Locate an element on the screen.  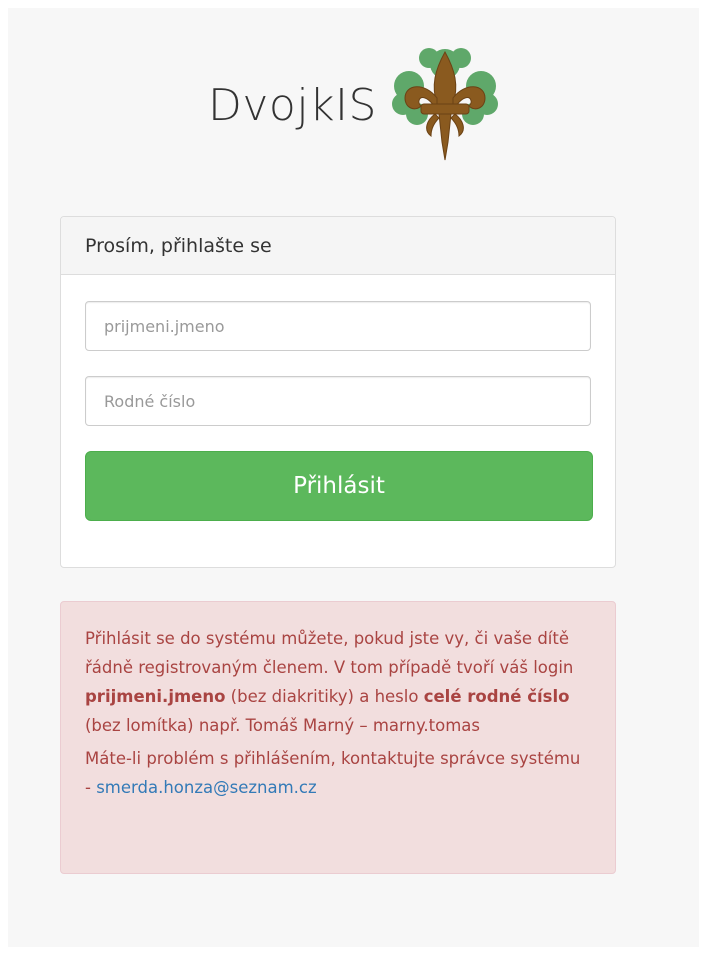
login-button: Přihlásit is located at coordinates (339, 486).